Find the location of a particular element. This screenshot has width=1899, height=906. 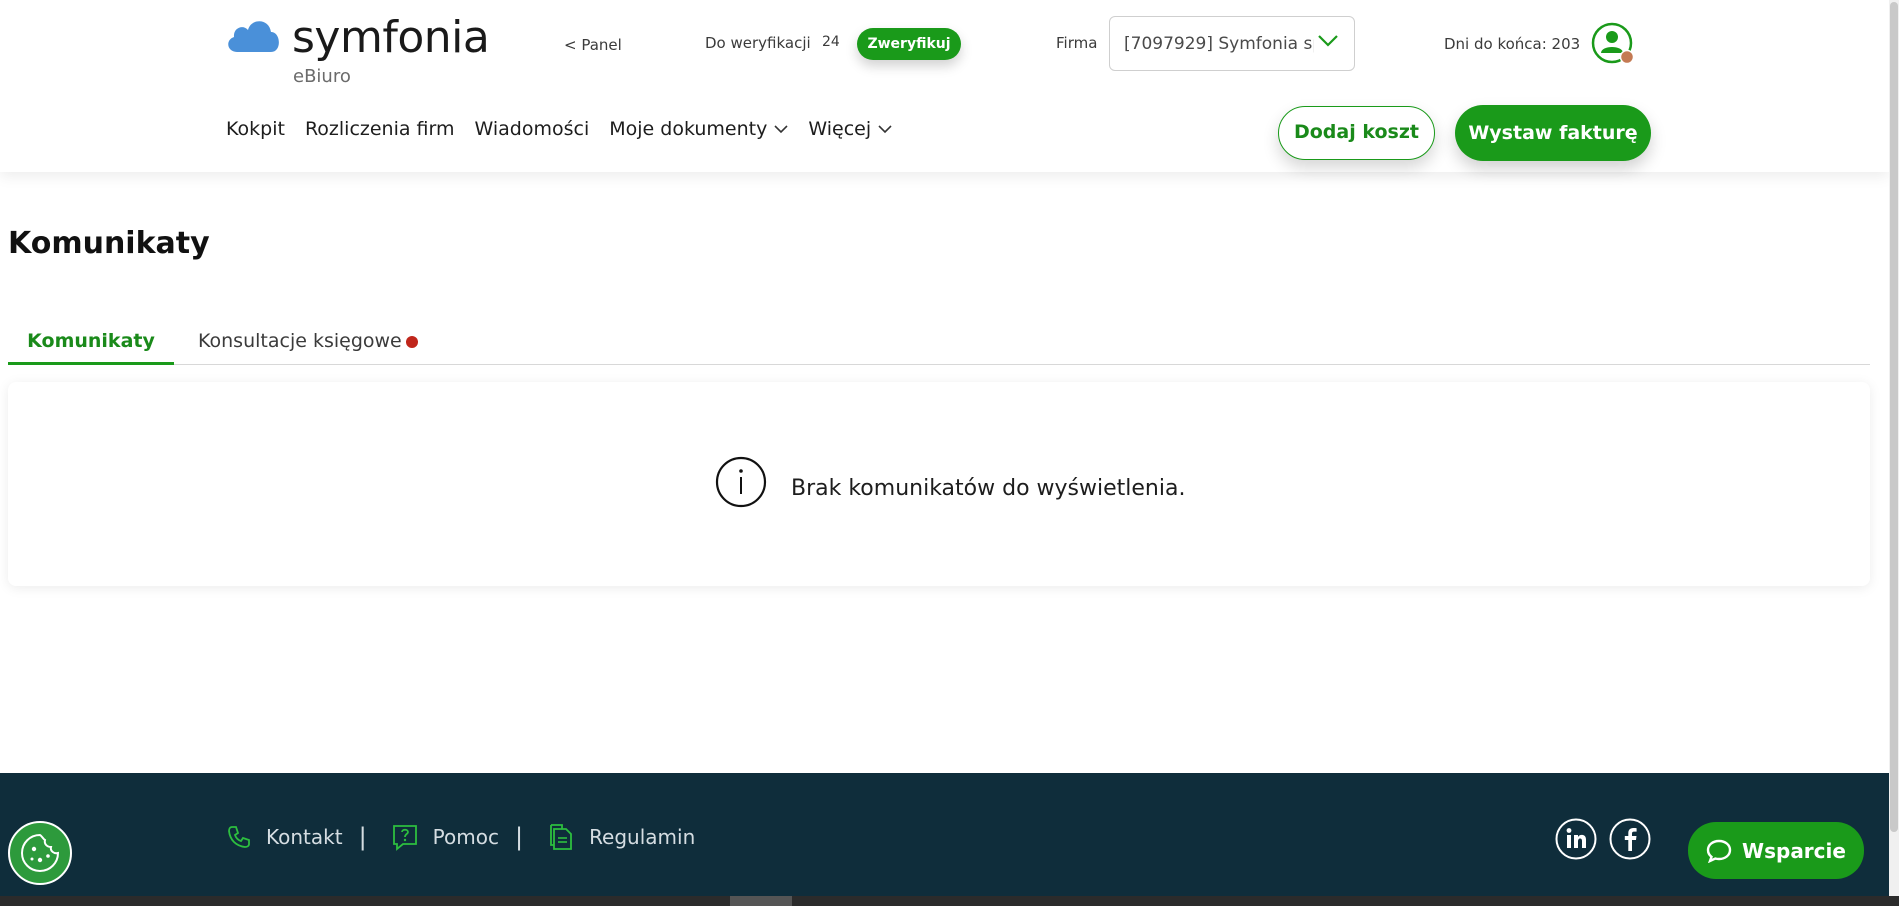

nav-item-wiadomosci: Wiadomości is located at coordinates (532, 129).